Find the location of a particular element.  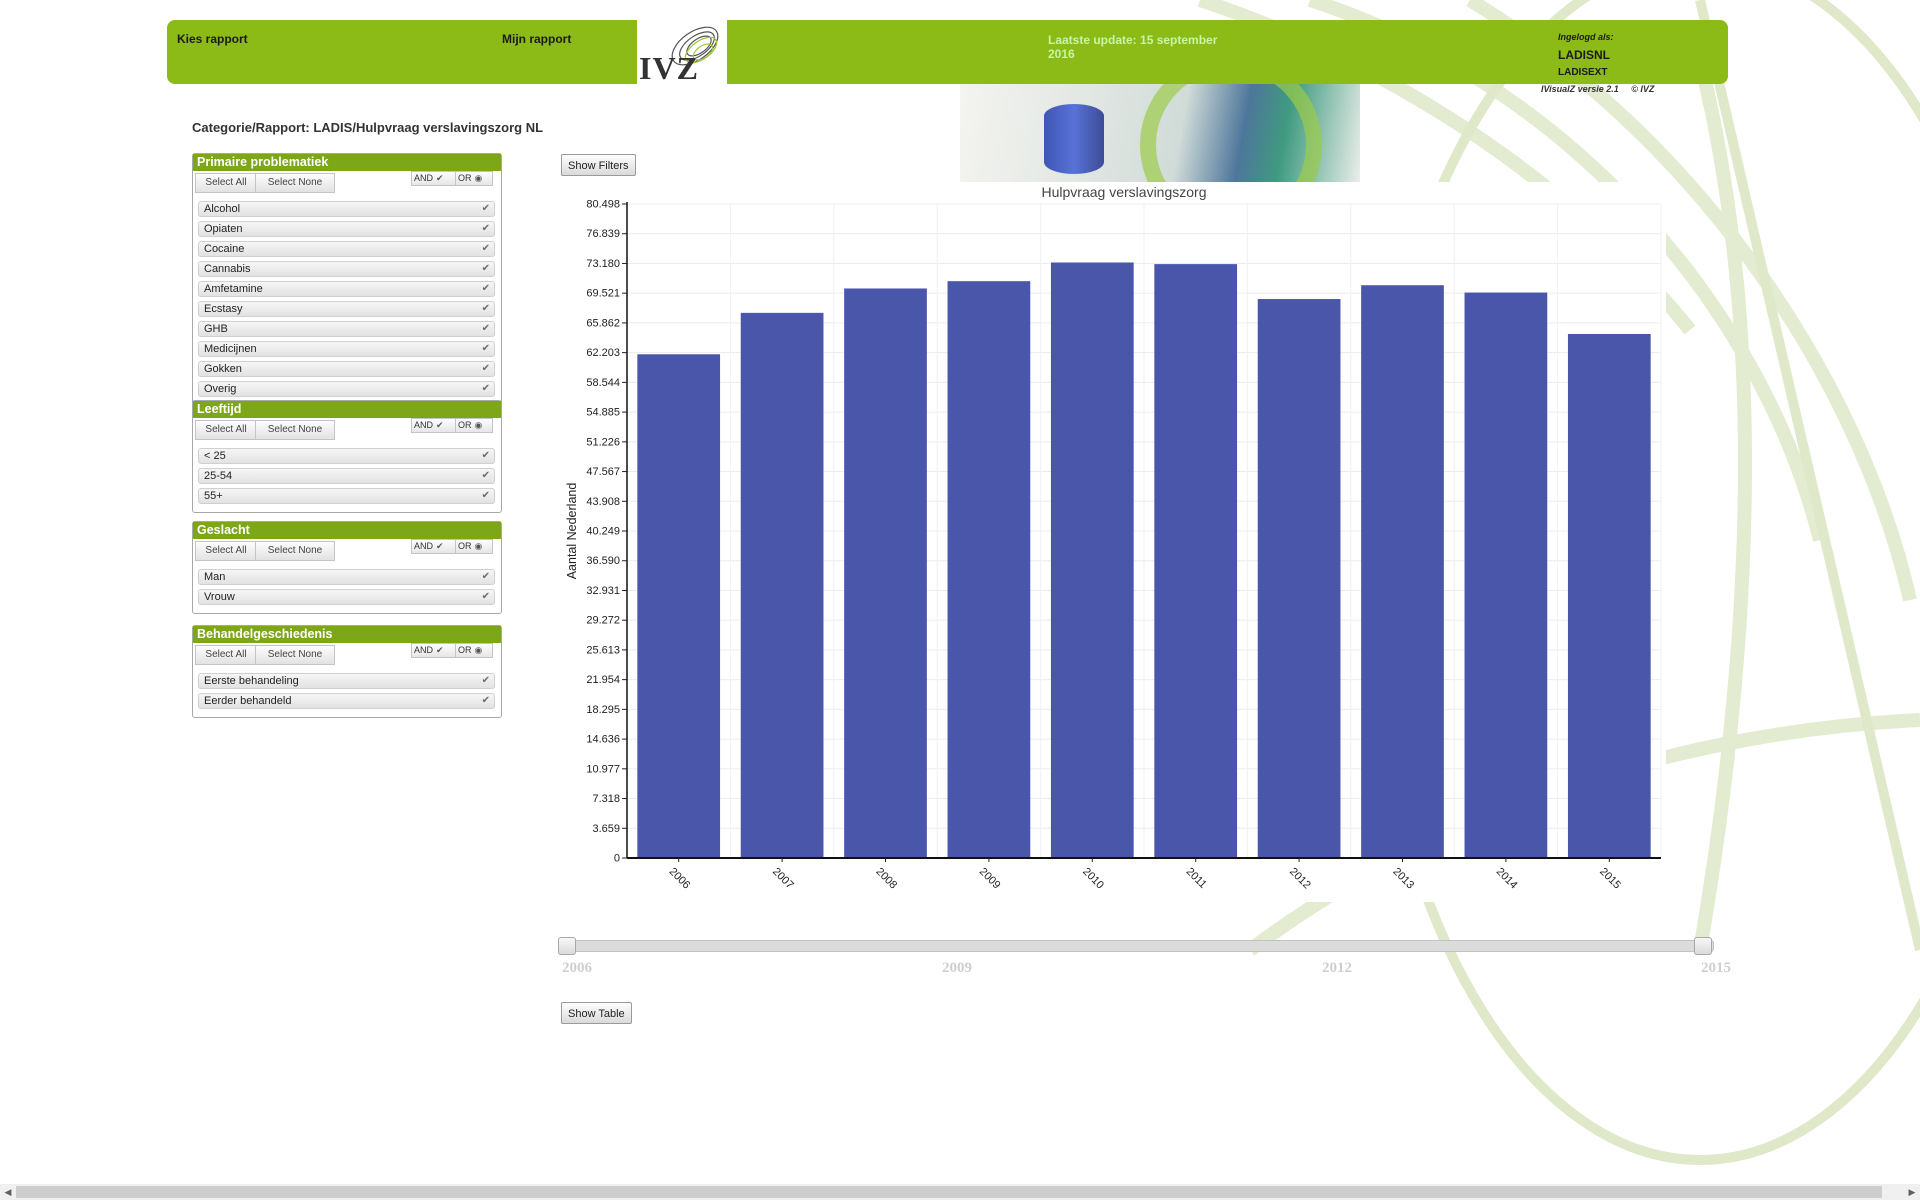

filter-item-label: Cannabis is located at coordinates (227, 269).